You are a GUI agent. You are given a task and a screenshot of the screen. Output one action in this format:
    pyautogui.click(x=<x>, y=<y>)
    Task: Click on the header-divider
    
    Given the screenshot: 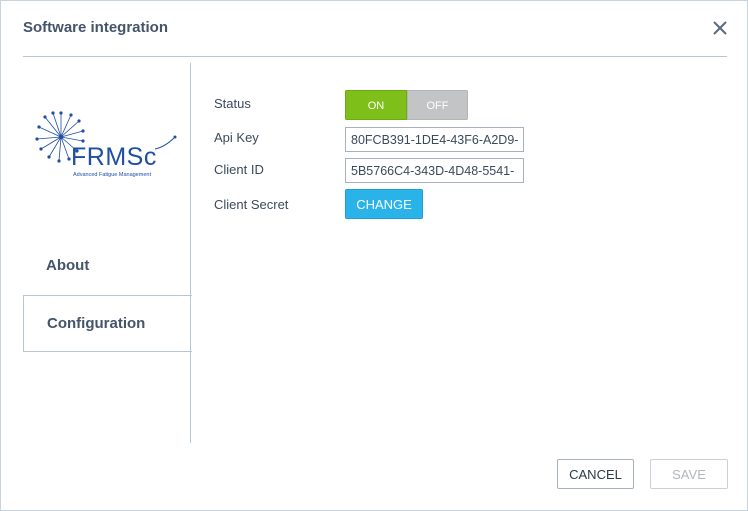 What is the action you would take?
    pyautogui.click(x=375, y=56)
    